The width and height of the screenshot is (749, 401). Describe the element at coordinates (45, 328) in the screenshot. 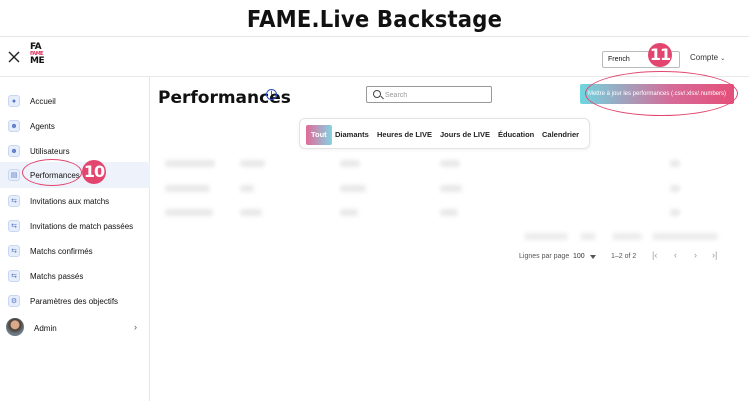

I see `user-name: Admin` at that location.